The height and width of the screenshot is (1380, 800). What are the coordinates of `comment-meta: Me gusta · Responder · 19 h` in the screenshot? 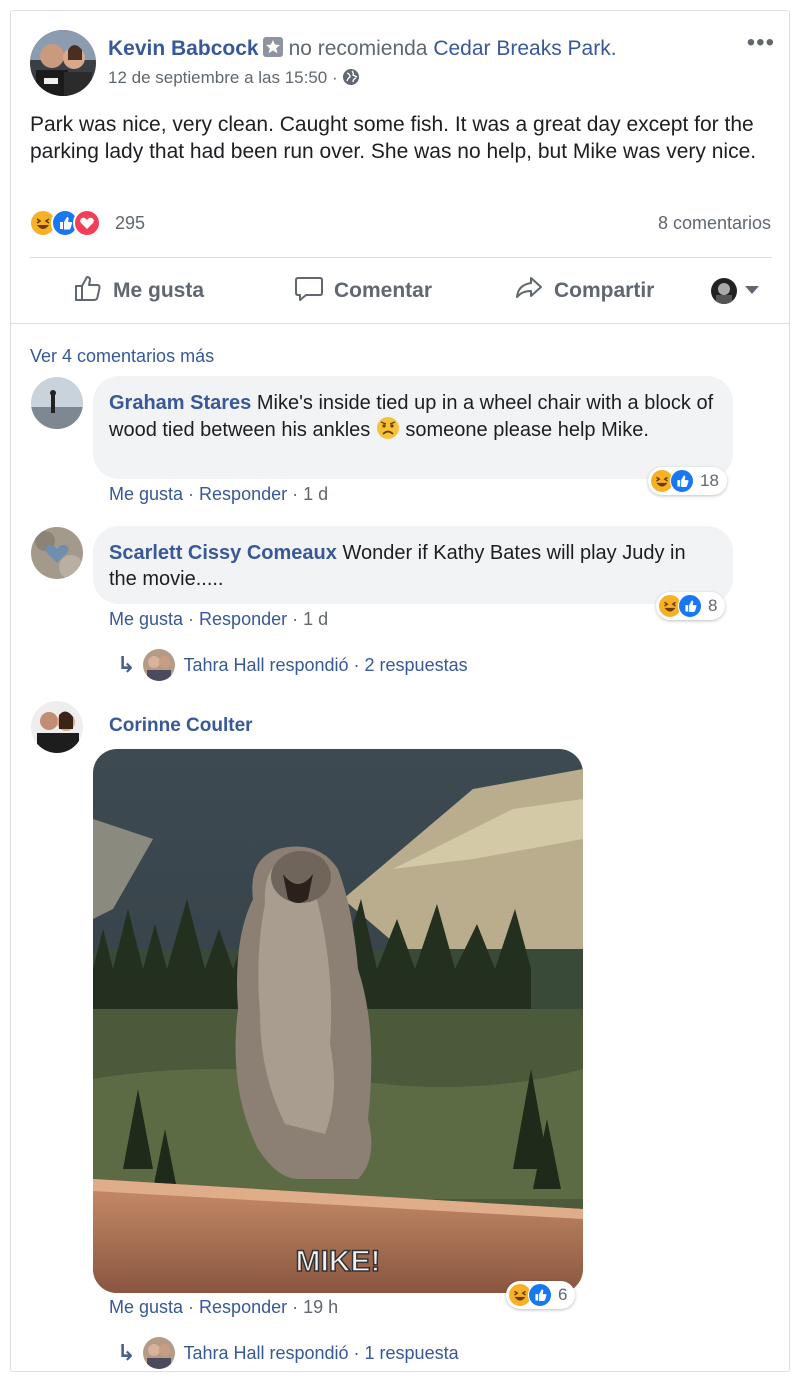 It's located at (224, 1307).